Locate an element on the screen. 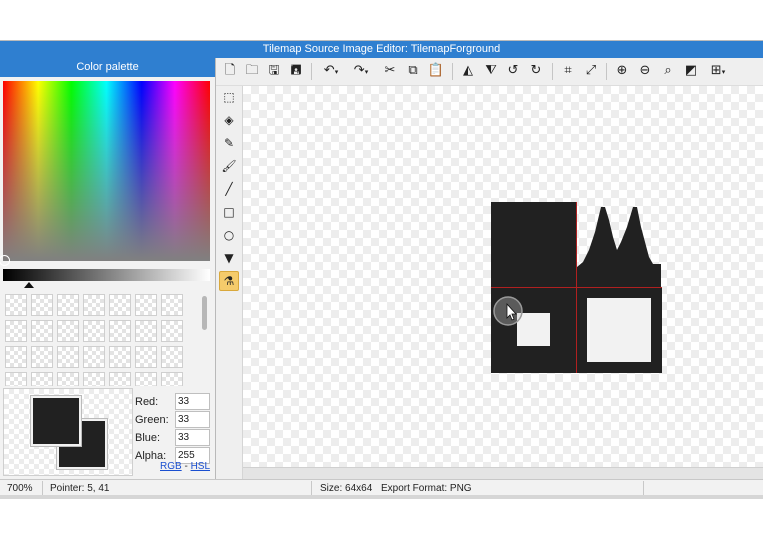 The image size is (763, 541). tilemap-image is located at coordinates (576, 287).